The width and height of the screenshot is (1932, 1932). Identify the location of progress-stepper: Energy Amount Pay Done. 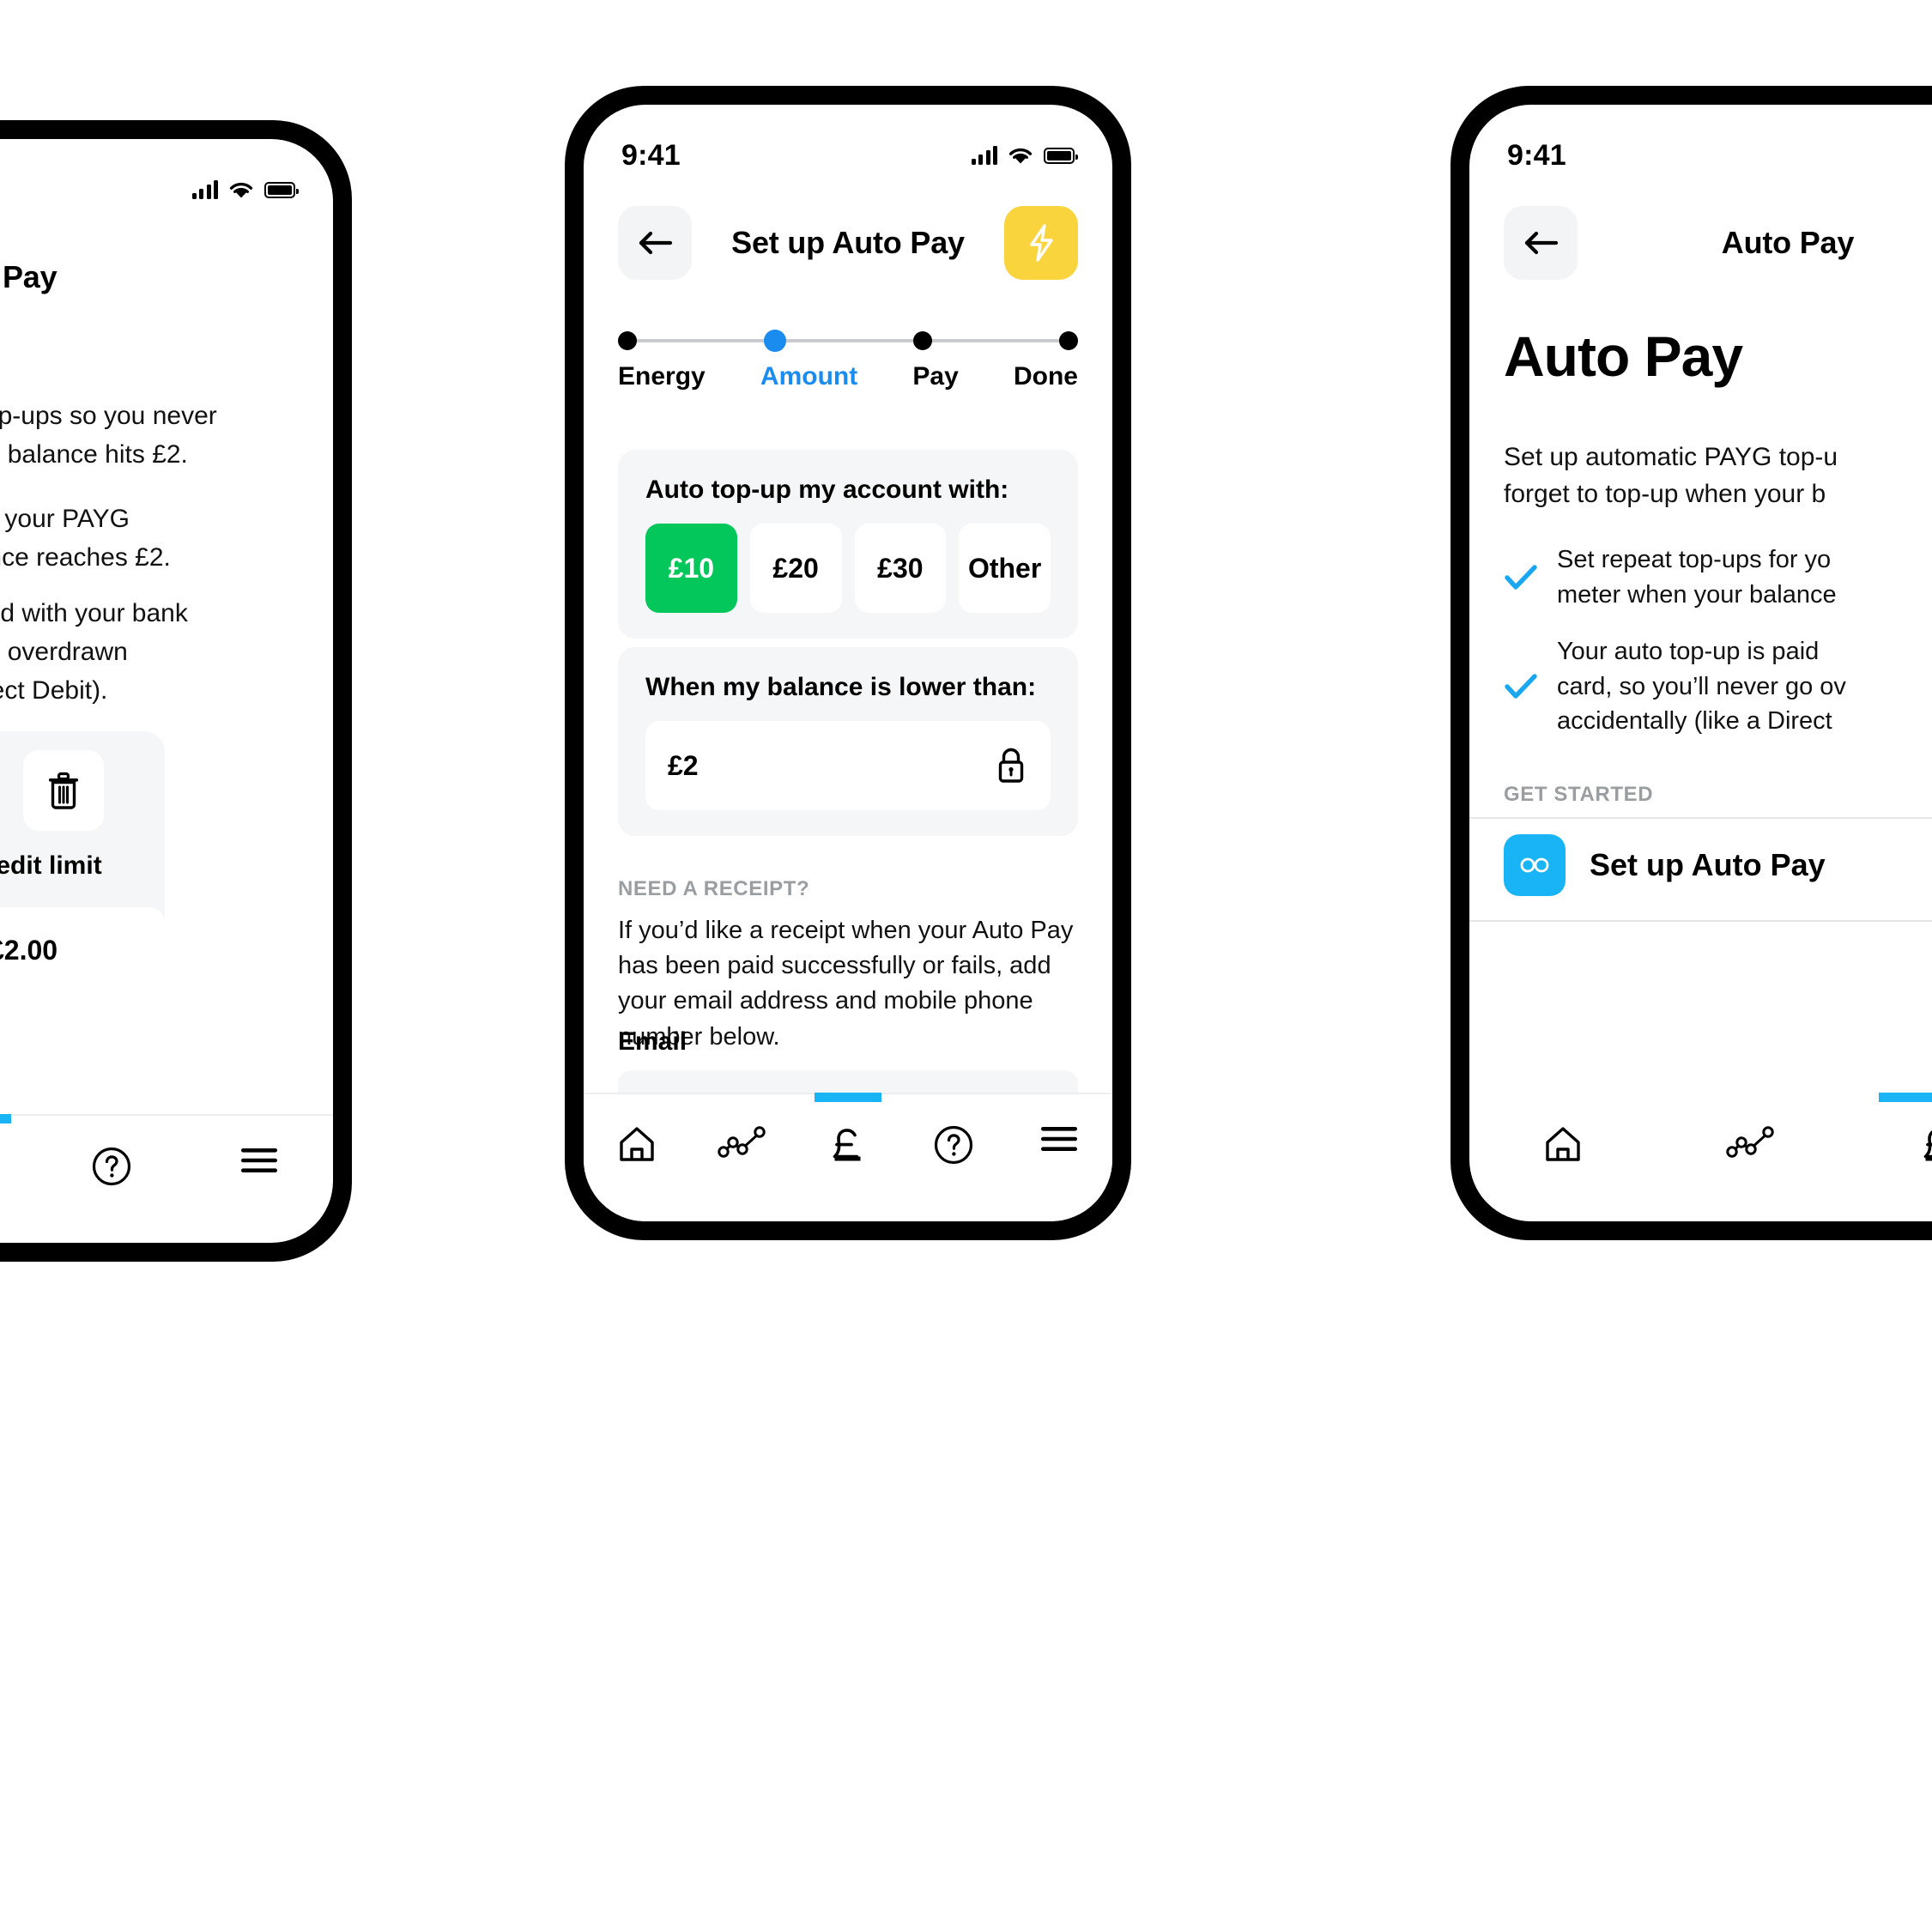
(848, 361).